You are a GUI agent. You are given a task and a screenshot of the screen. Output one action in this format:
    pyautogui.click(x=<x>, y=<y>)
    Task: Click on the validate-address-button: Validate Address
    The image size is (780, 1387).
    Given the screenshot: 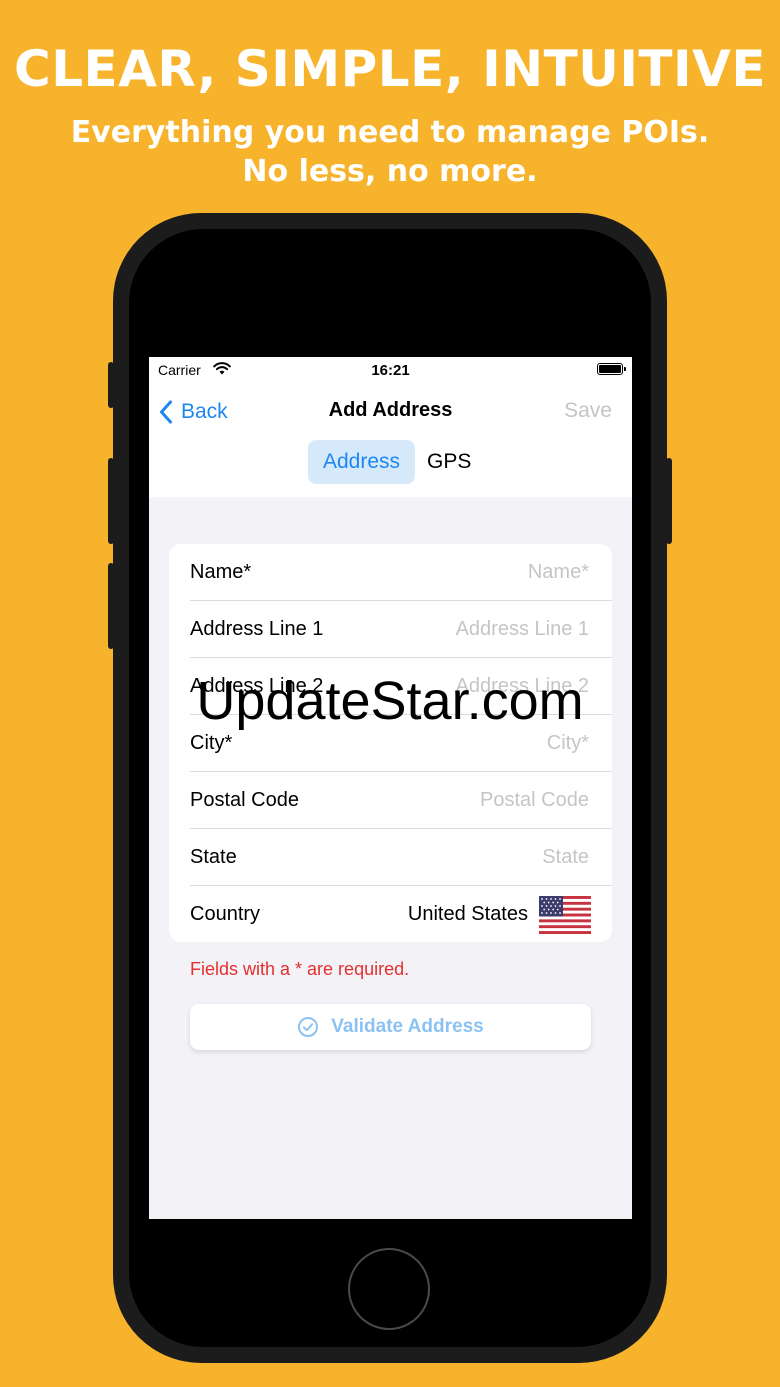 What is the action you would take?
    pyautogui.click(x=390, y=1027)
    